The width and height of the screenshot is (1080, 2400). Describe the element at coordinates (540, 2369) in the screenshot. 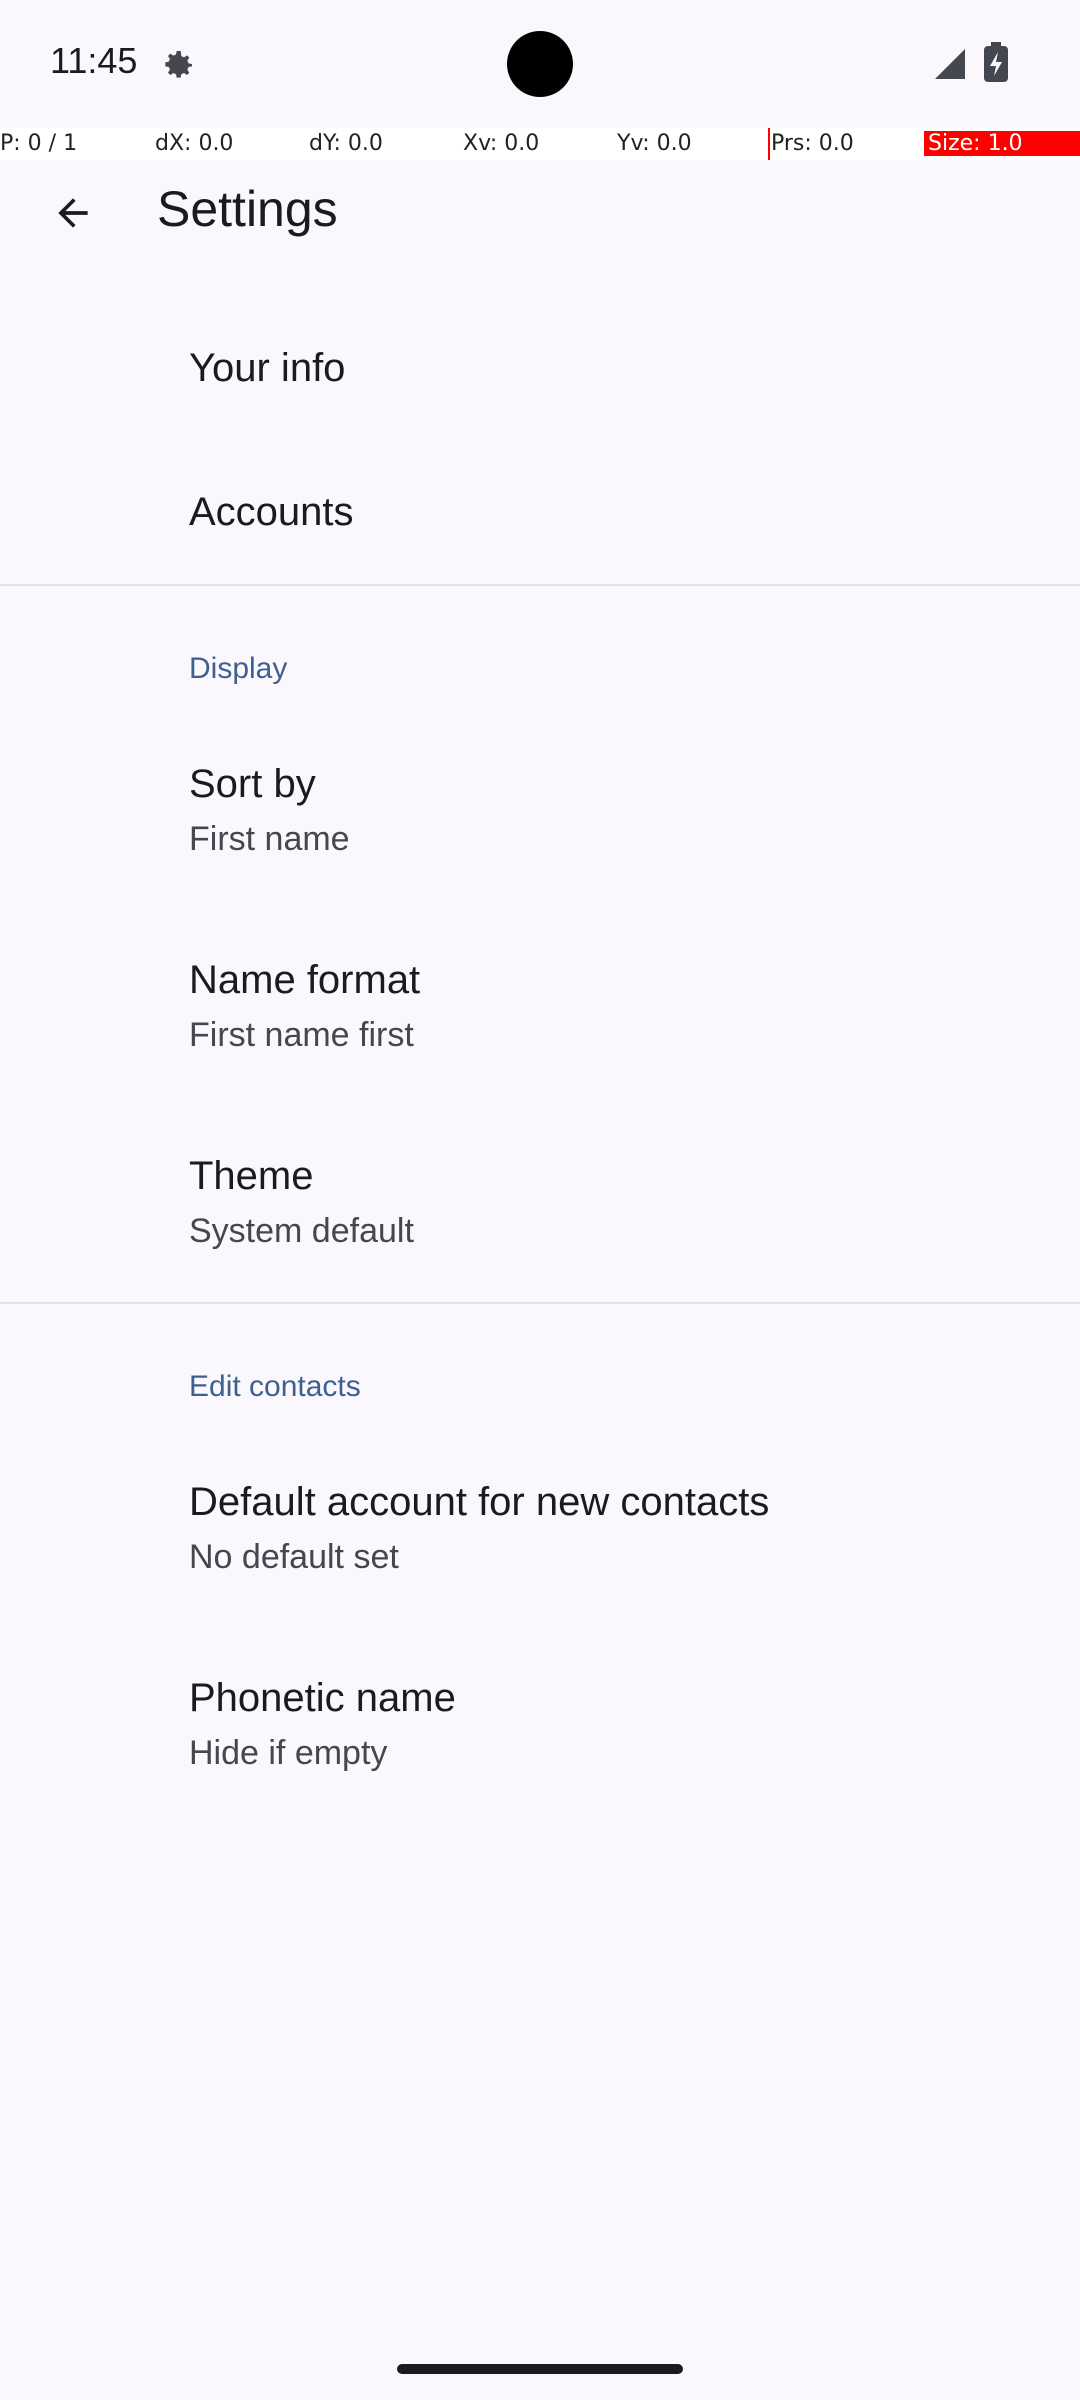

I see `home-gesture-bar` at that location.